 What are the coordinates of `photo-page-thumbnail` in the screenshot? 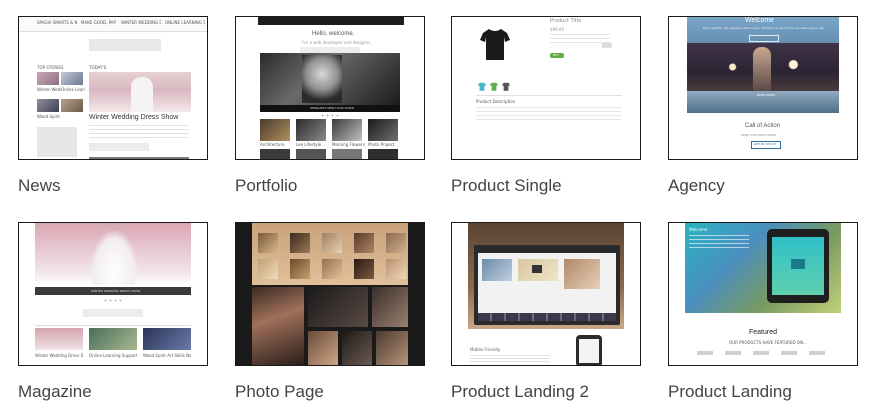 It's located at (330, 294).